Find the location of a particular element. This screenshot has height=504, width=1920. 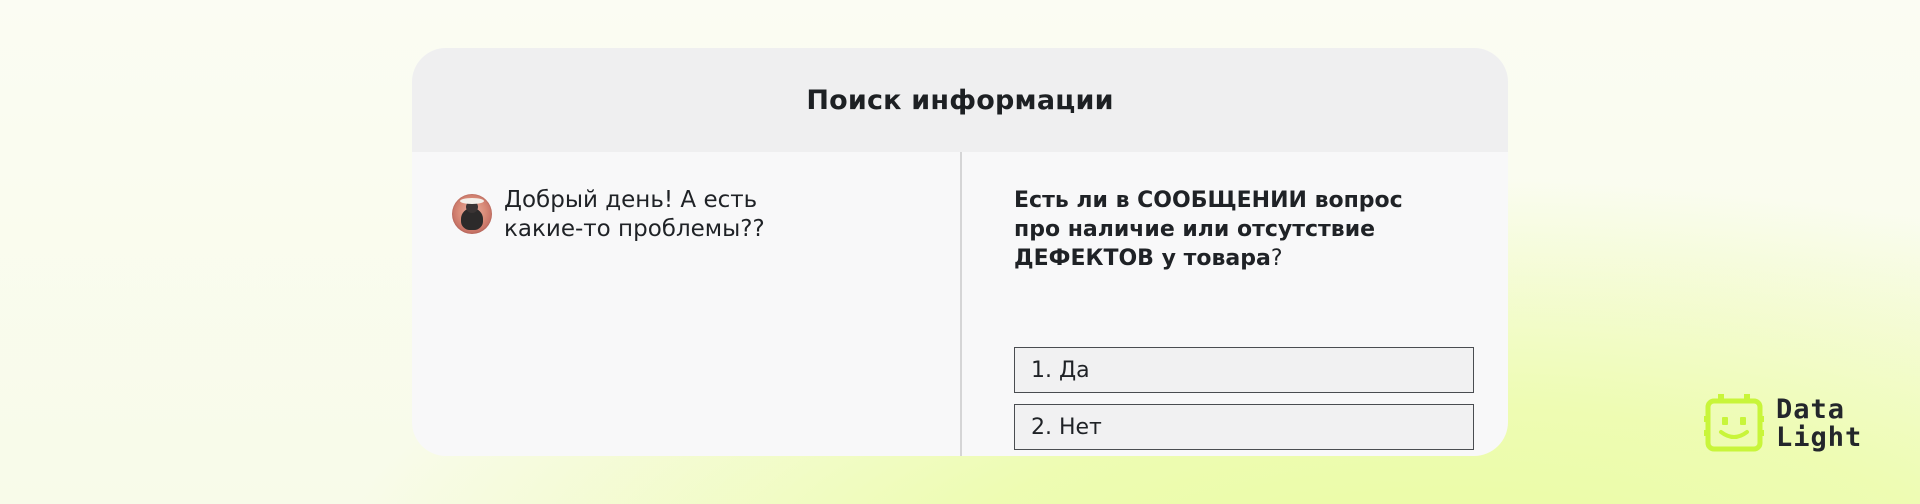

chat-message-line: какие-то проблемы?? is located at coordinates (634, 229).